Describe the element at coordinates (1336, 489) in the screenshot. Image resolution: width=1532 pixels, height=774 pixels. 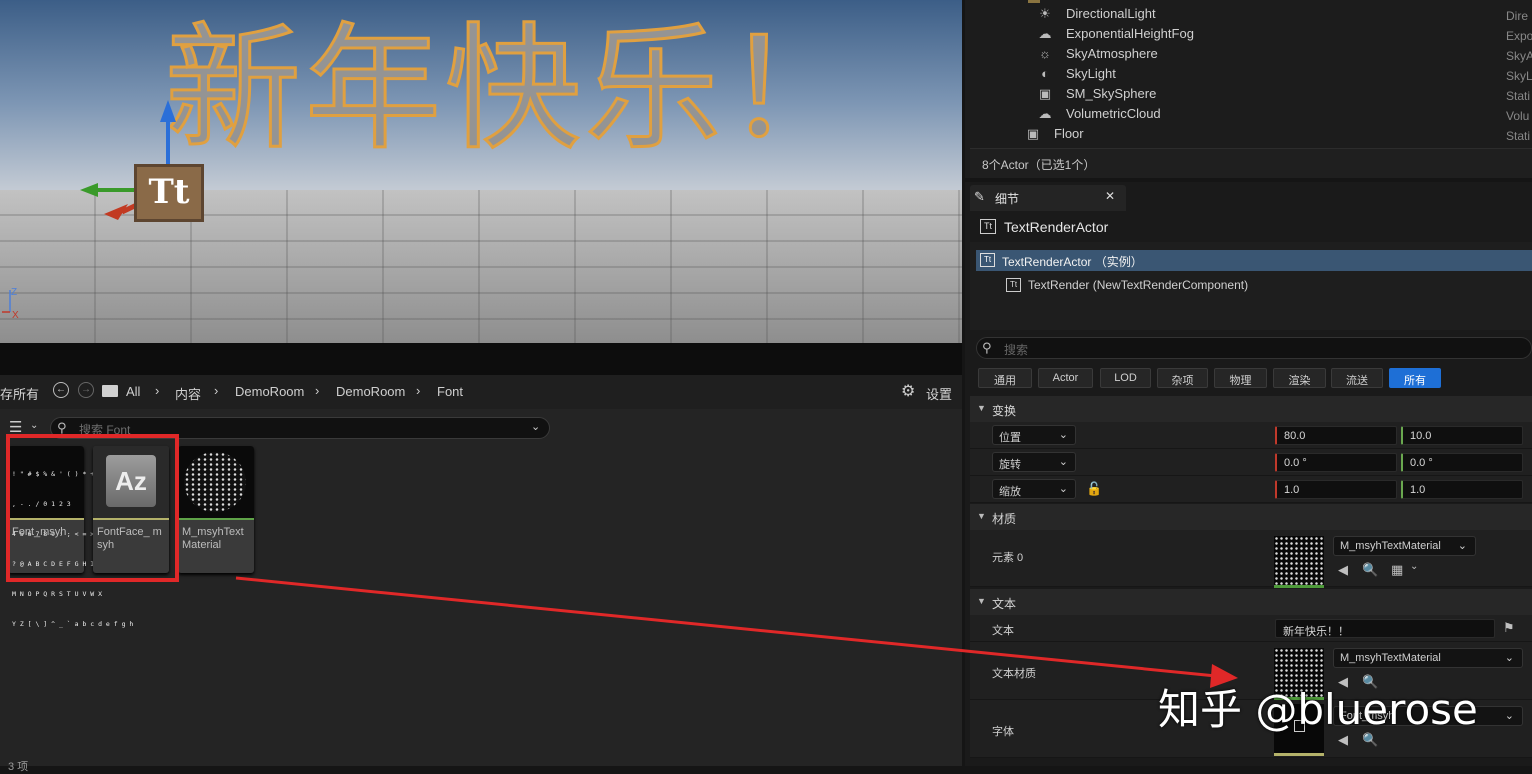
I see `scale-x-field: 1.0` at that location.